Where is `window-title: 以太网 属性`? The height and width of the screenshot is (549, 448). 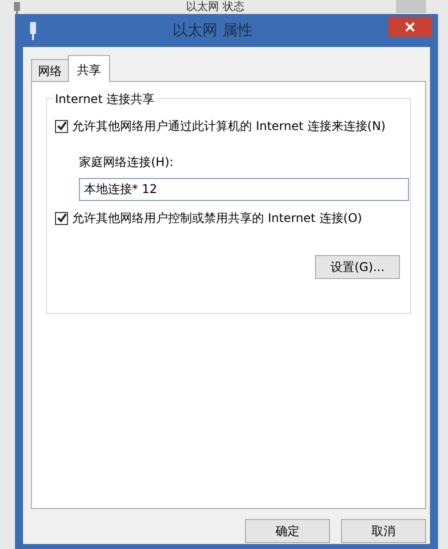 window-title: 以太网 属性 is located at coordinates (212, 31).